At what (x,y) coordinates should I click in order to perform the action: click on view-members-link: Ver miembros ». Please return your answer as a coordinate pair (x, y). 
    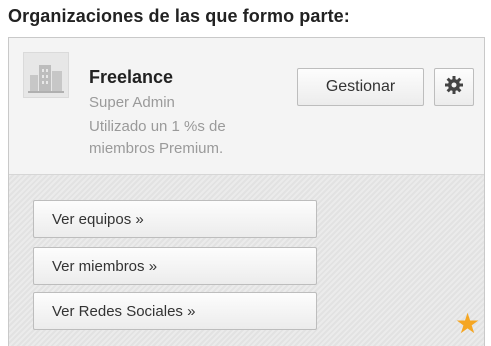
    Looking at the image, I should click on (175, 266).